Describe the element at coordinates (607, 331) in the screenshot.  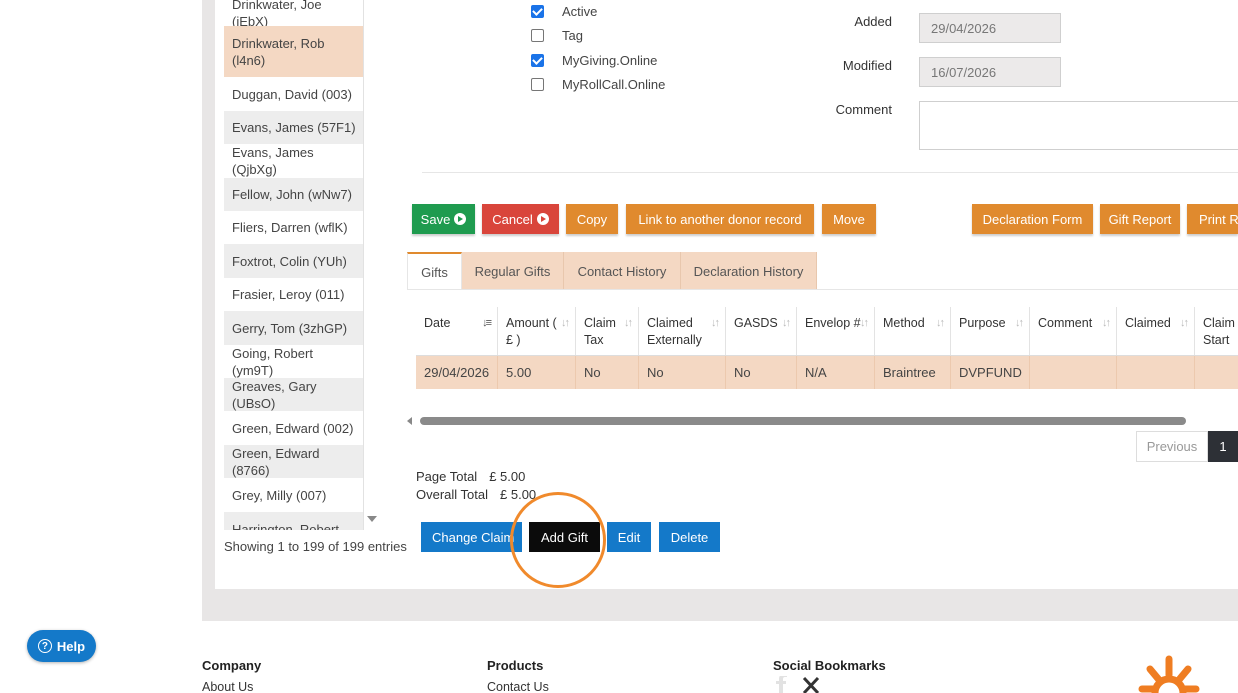
I see `column-header-claim-tax: Claim Tax ↓↑` at that location.